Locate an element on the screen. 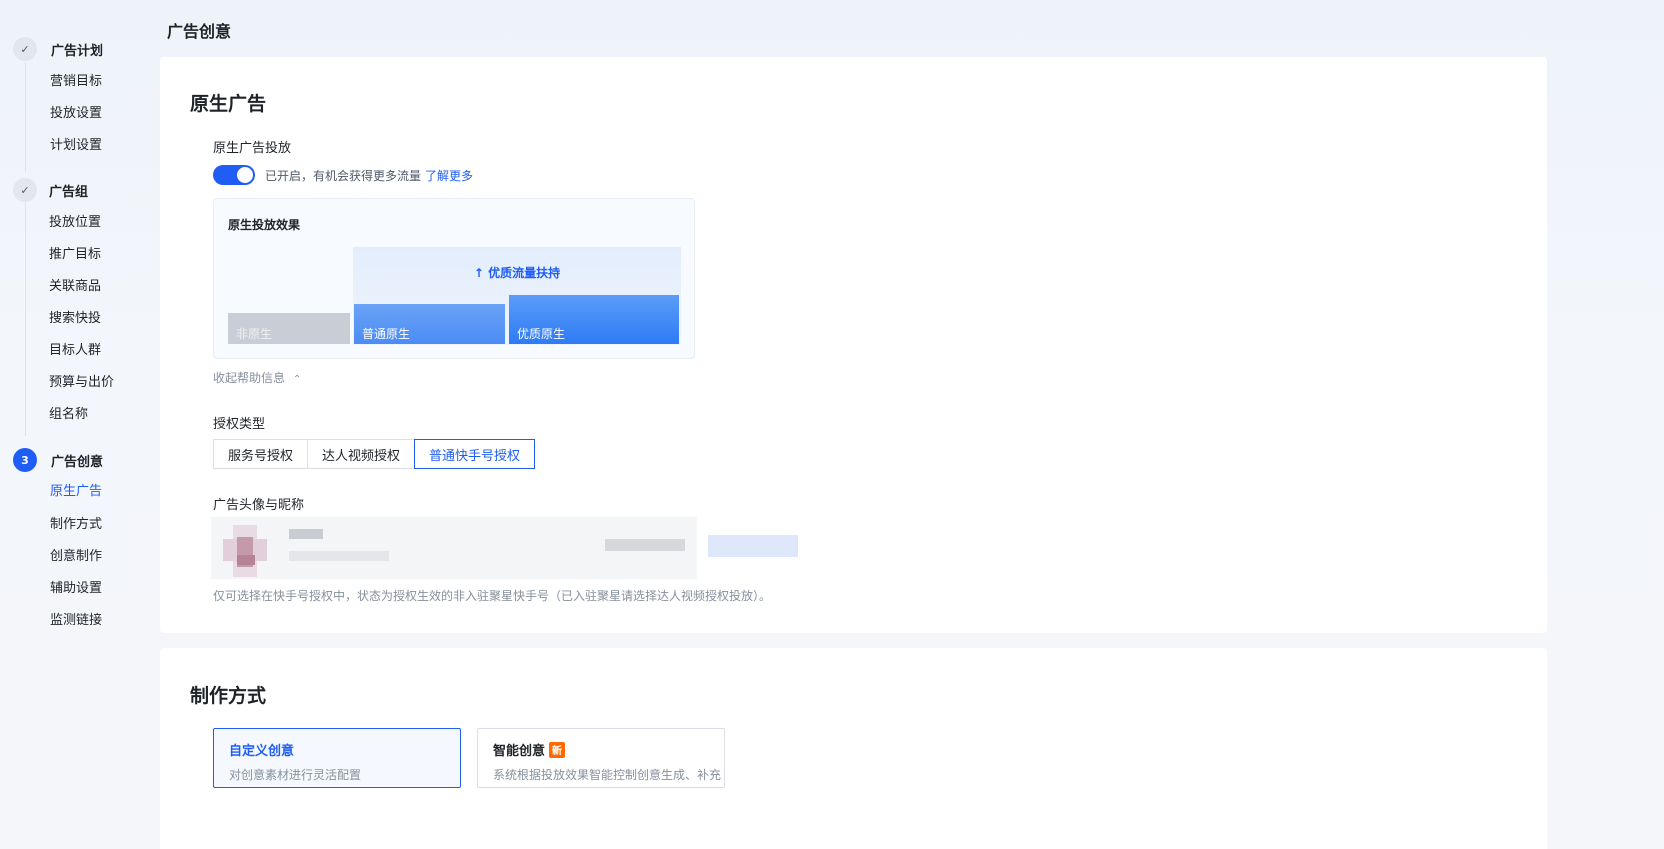 This screenshot has width=1664, height=849. step-number: 3 is located at coordinates (25, 460).